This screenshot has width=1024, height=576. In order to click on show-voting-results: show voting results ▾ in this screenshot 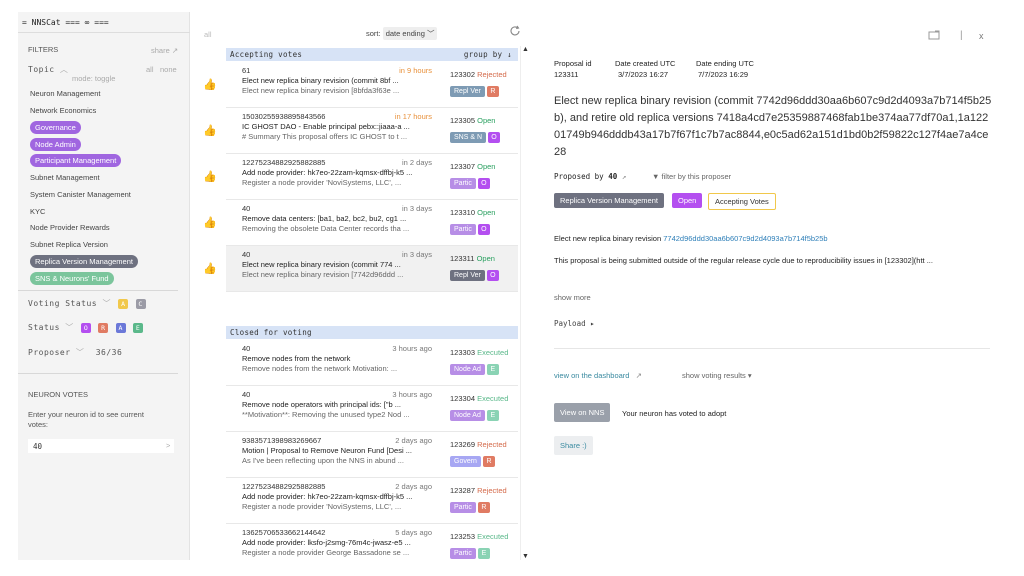, I will do `click(717, 375)`.